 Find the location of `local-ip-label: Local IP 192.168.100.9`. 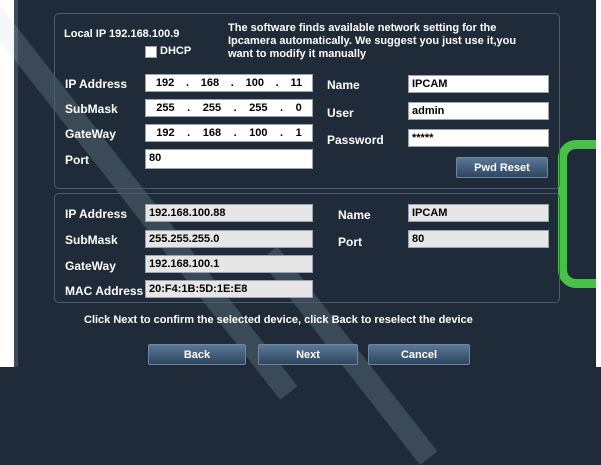

local-ip-label: Local IP 192.168.100.9 is located at coordinates (122, 34).